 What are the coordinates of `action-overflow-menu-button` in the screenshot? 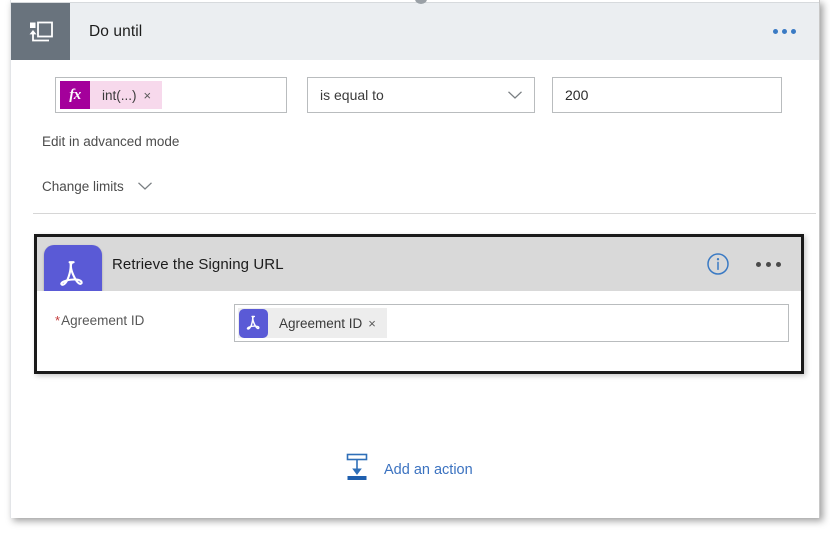 It's located at (768, 264).